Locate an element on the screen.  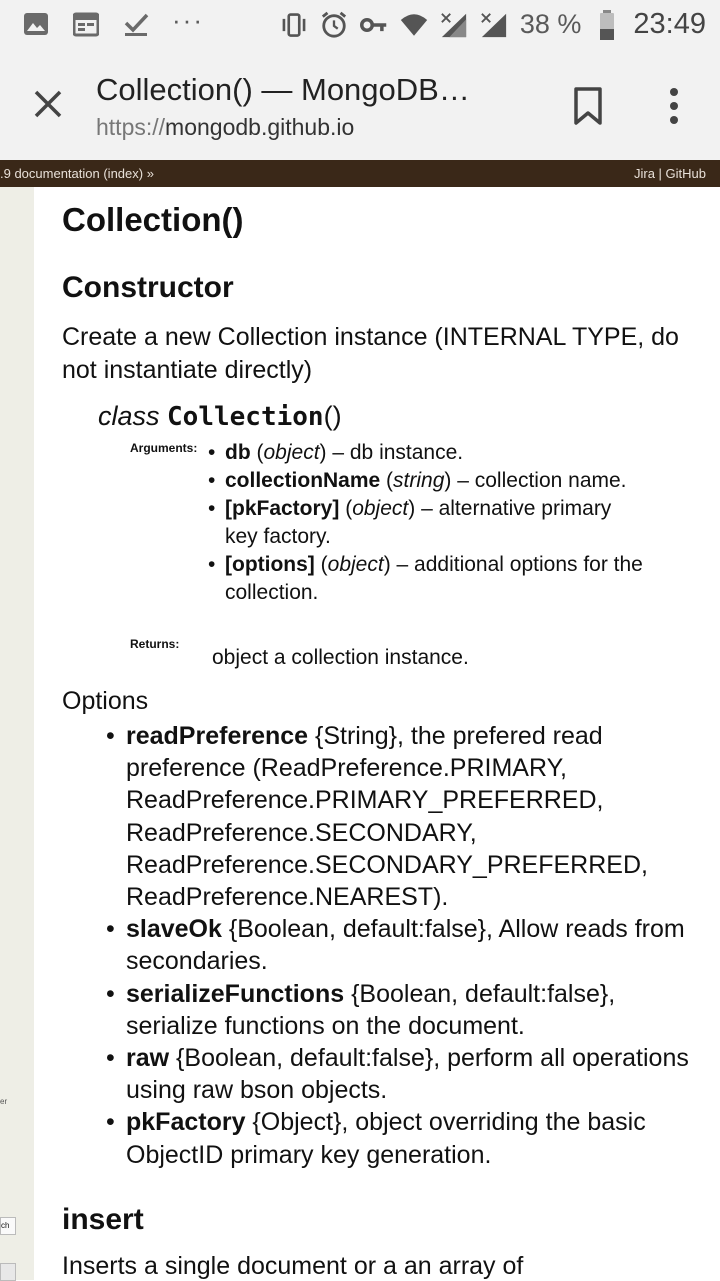
sidebar-search-fragment: ch is located at coordinates (8, 1226).